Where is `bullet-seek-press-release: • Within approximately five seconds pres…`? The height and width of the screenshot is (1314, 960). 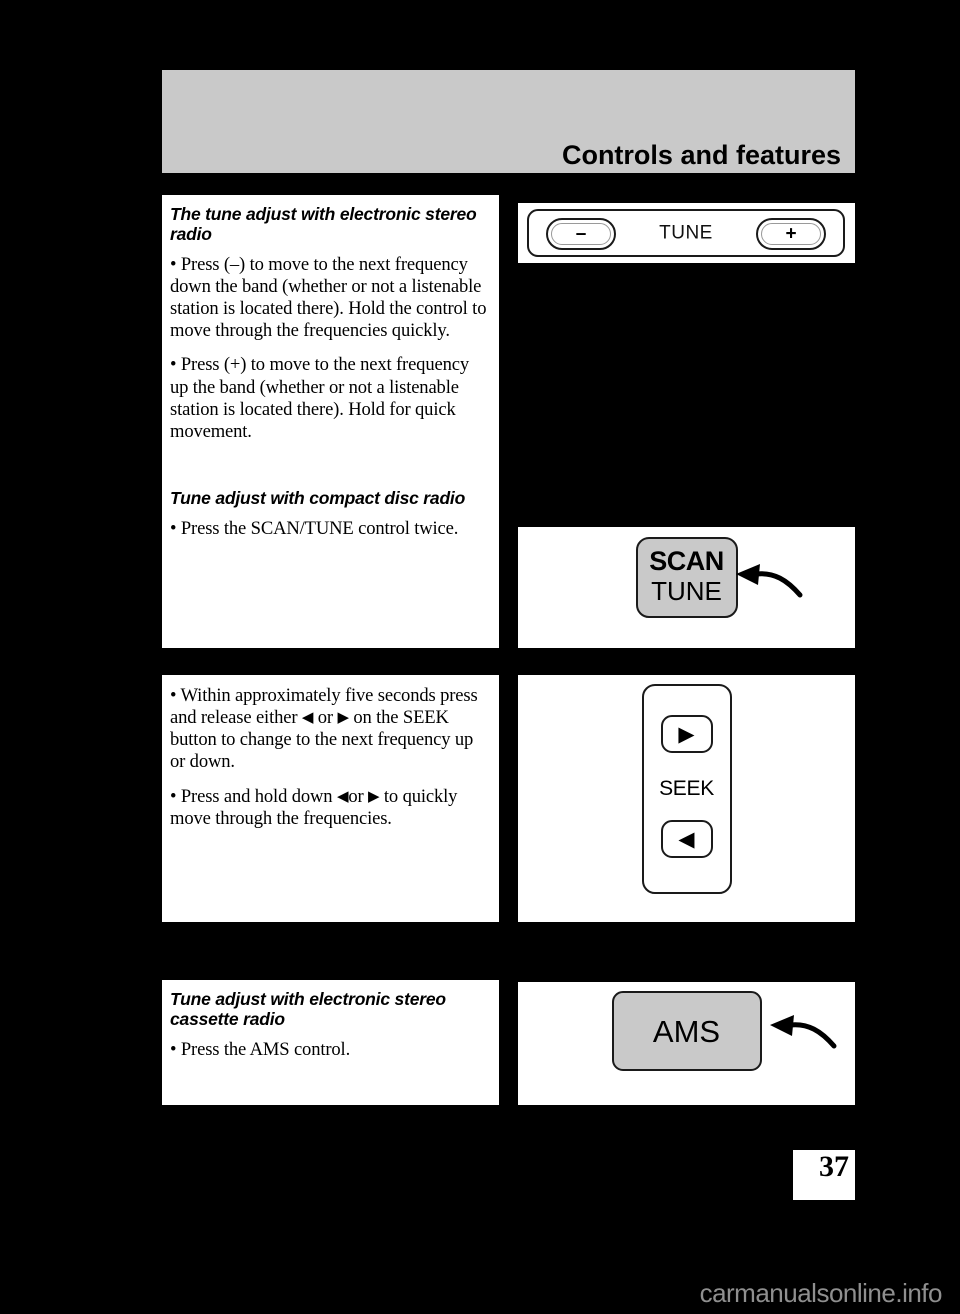 bullet-seek-press-release: • Within approximately five seconds pres… is located at coordinates (328, 729).